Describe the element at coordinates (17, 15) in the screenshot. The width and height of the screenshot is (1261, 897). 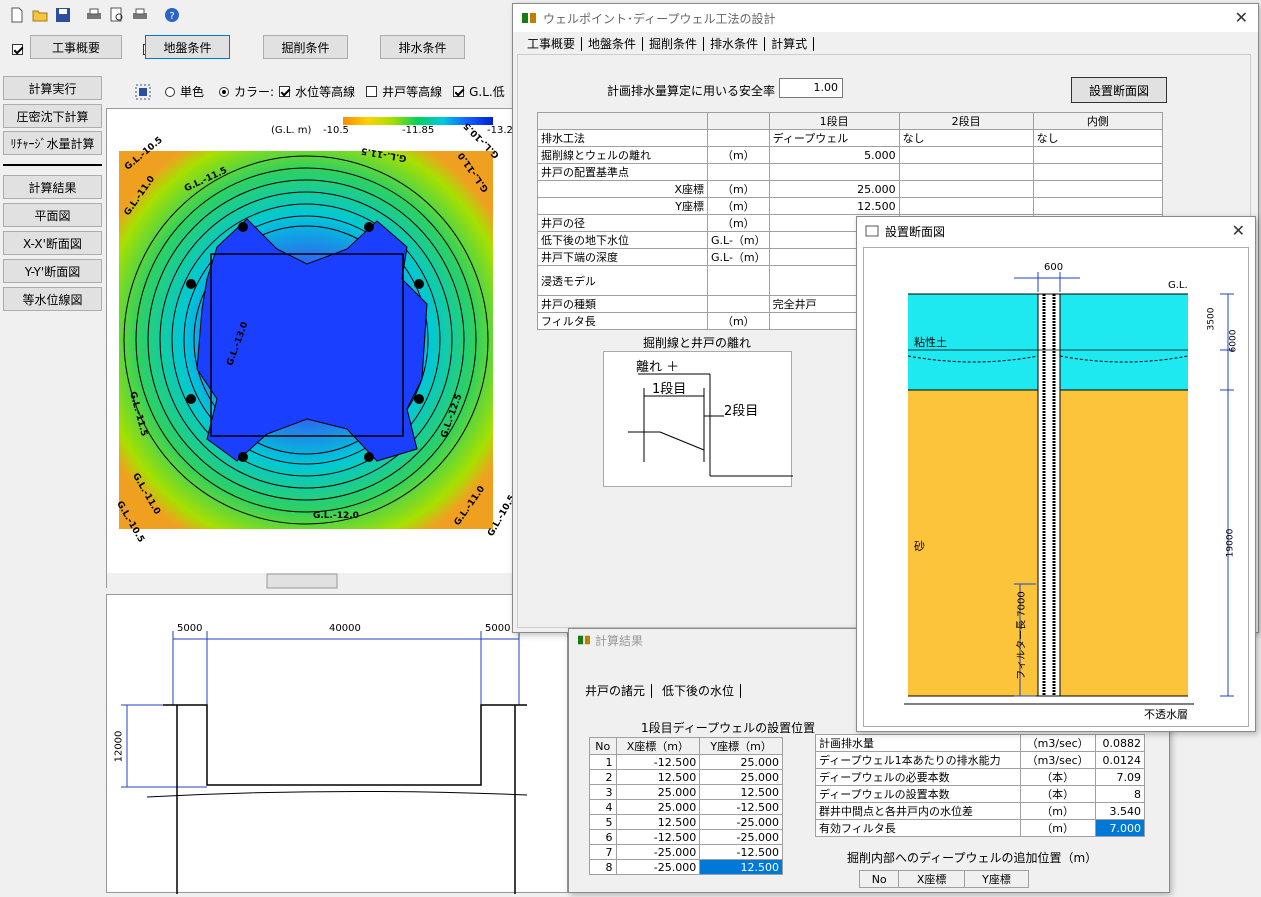
I see `new-file-icon` at that location.